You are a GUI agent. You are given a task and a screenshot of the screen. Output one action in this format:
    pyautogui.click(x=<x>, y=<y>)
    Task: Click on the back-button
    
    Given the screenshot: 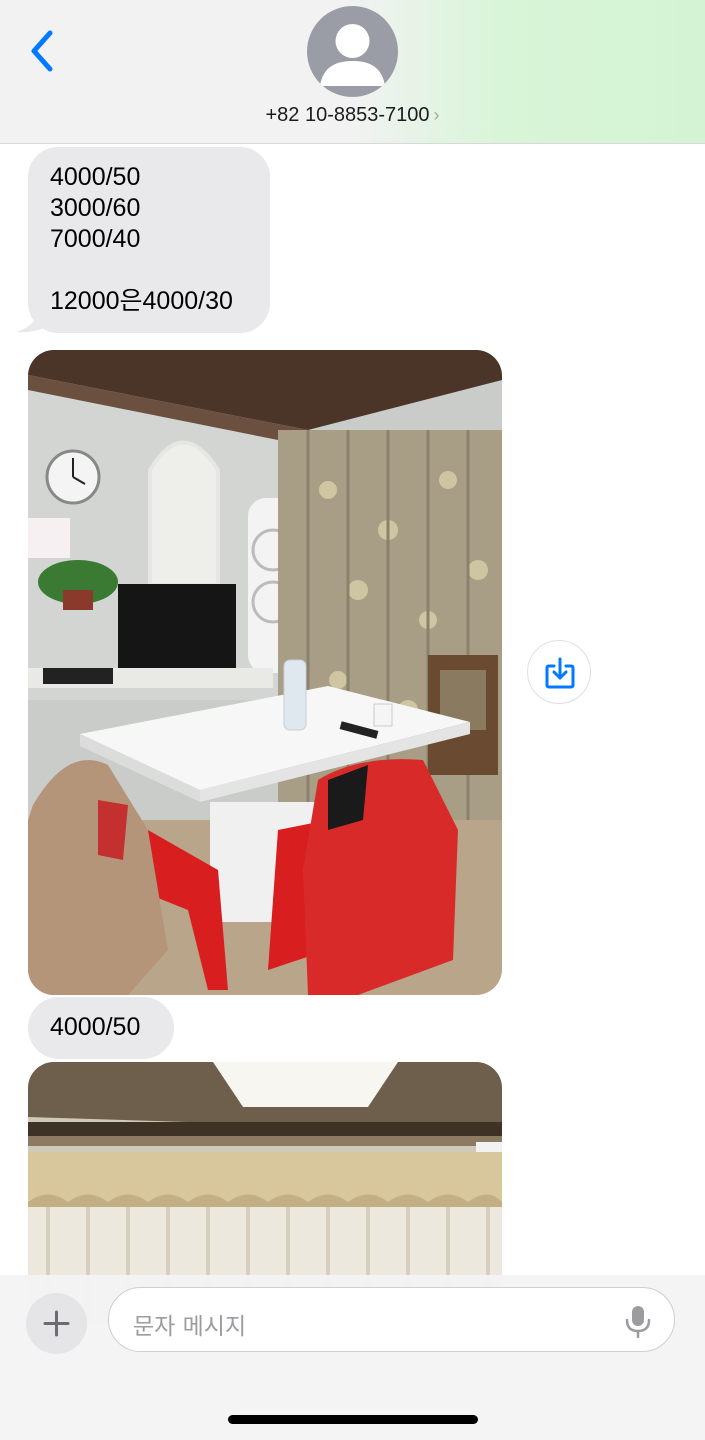 What is the action you would take?
    pyautogui.click(x=43, y=51)
    